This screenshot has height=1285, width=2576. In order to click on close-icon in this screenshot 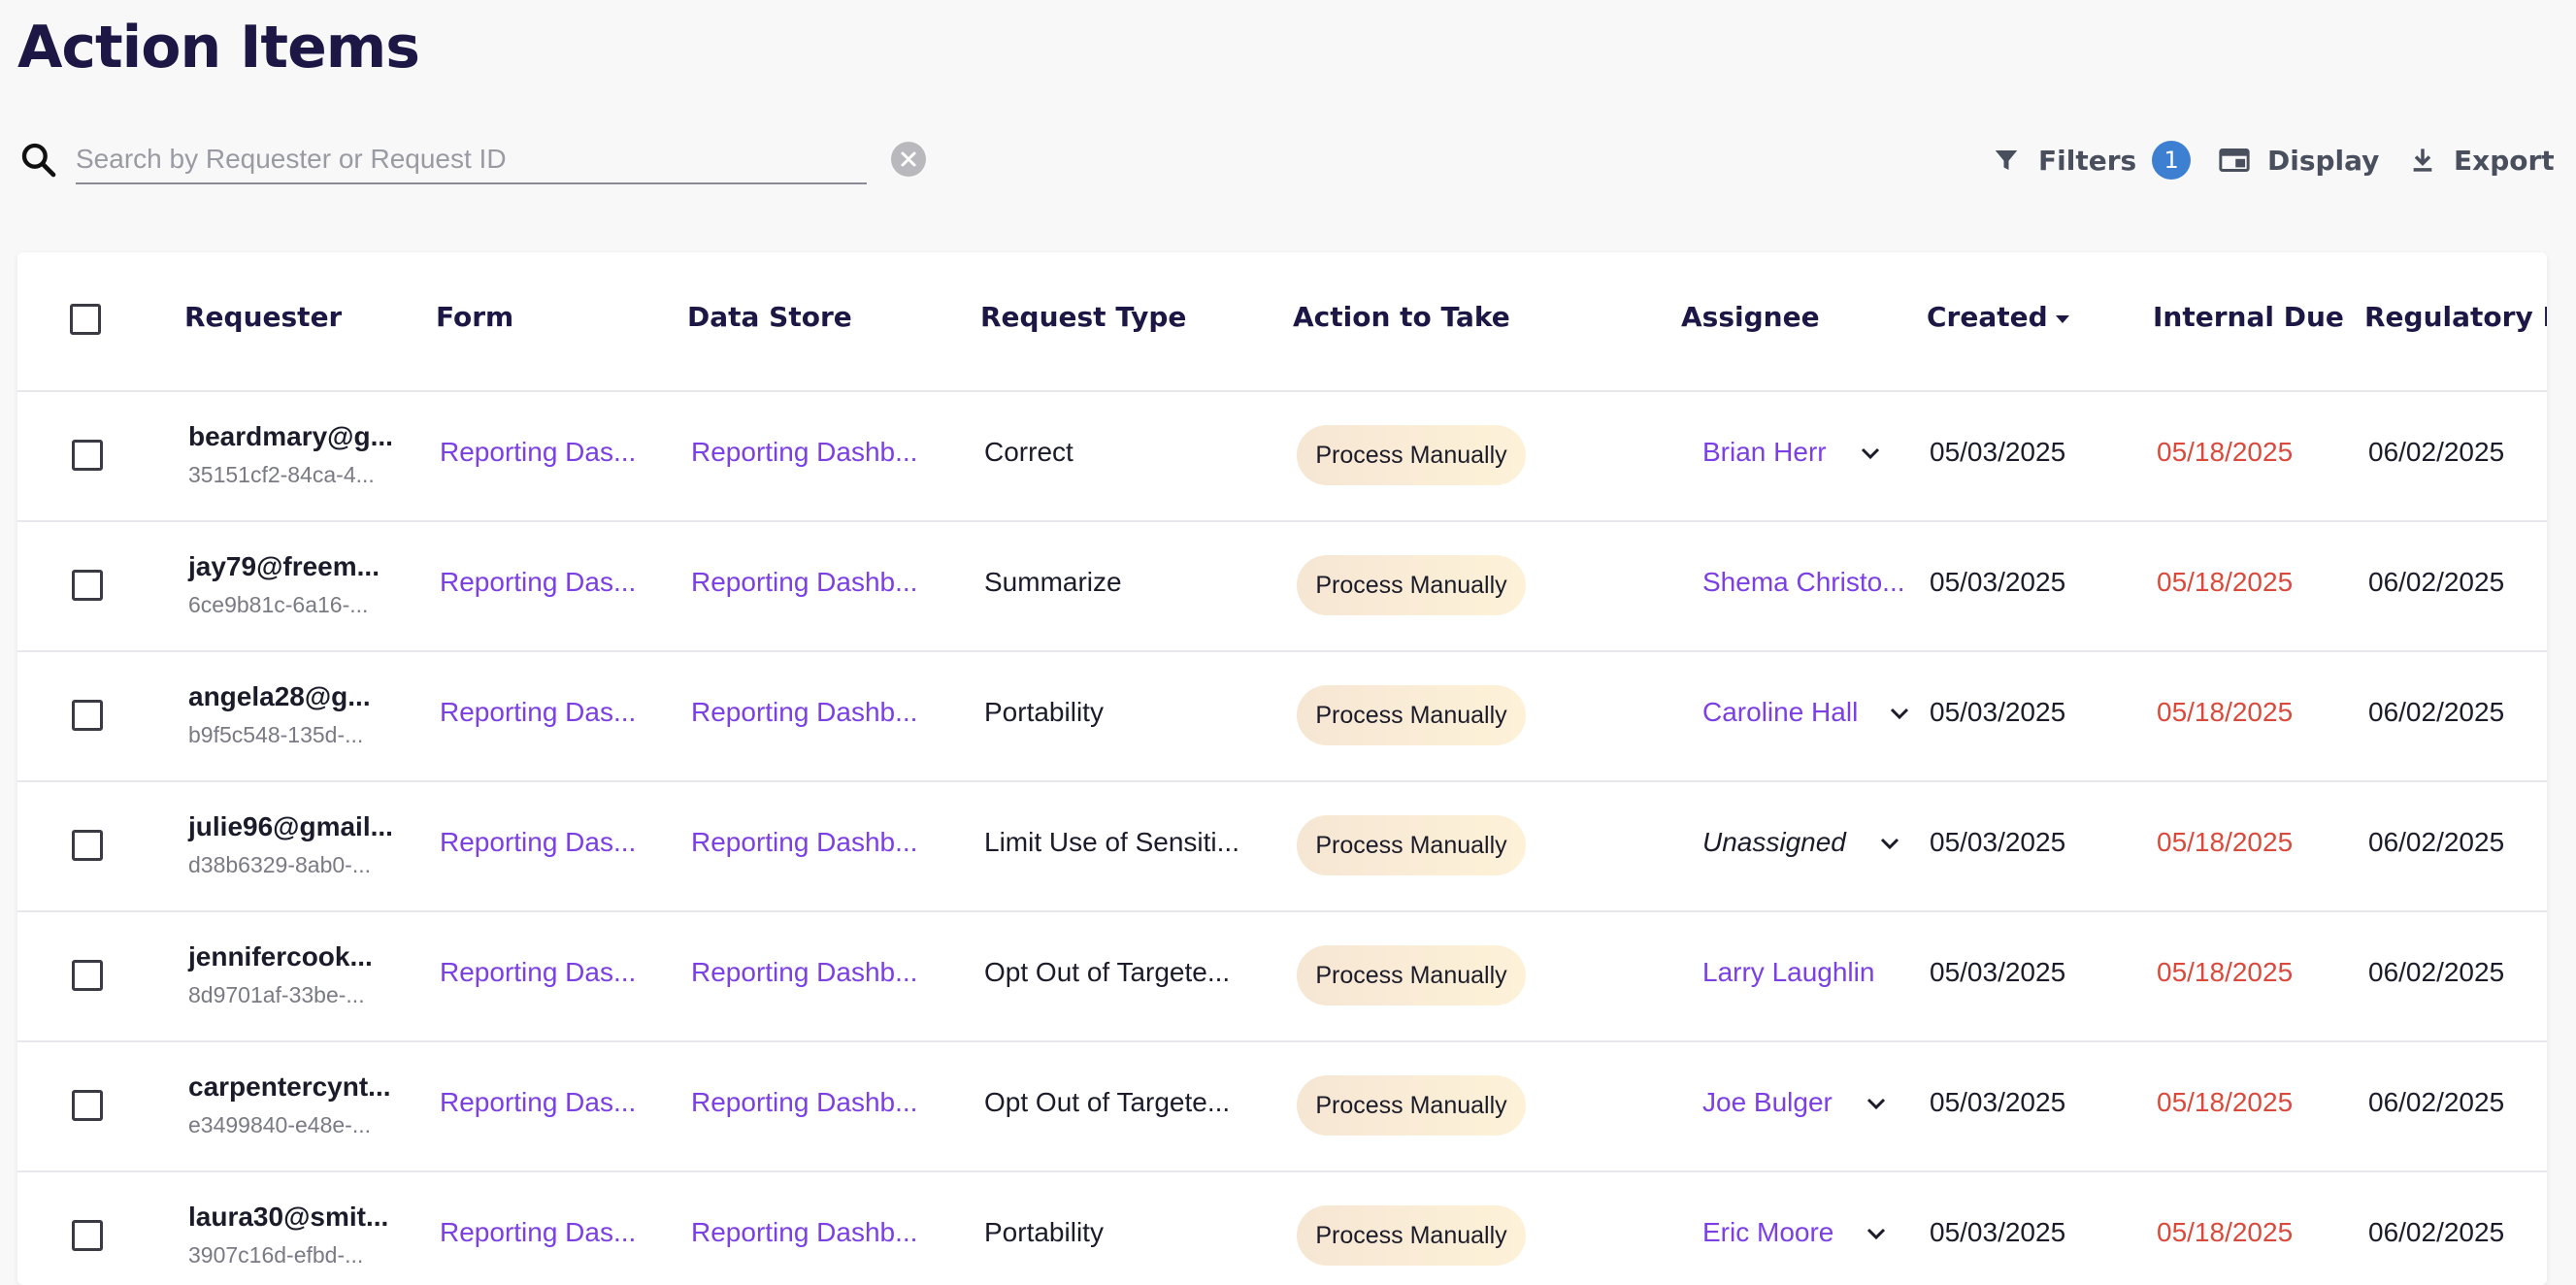, I will do `click(908, 159)`.